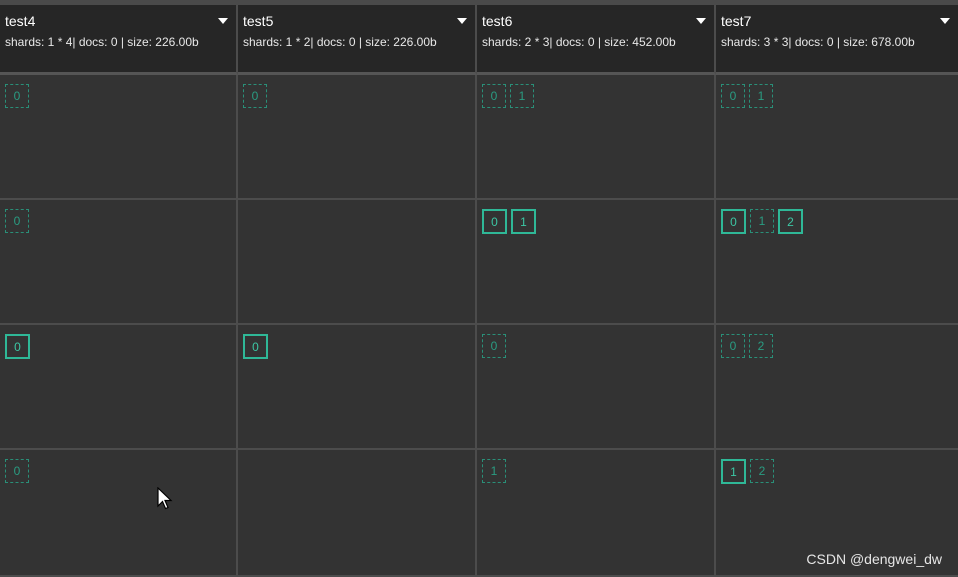 Image resolution: width=958 pixels, height=577 pixels. What do you see at coordinates (357, 262) in the screenshot?
I see `node-row-1-test5` at bounding box center [357, 262].